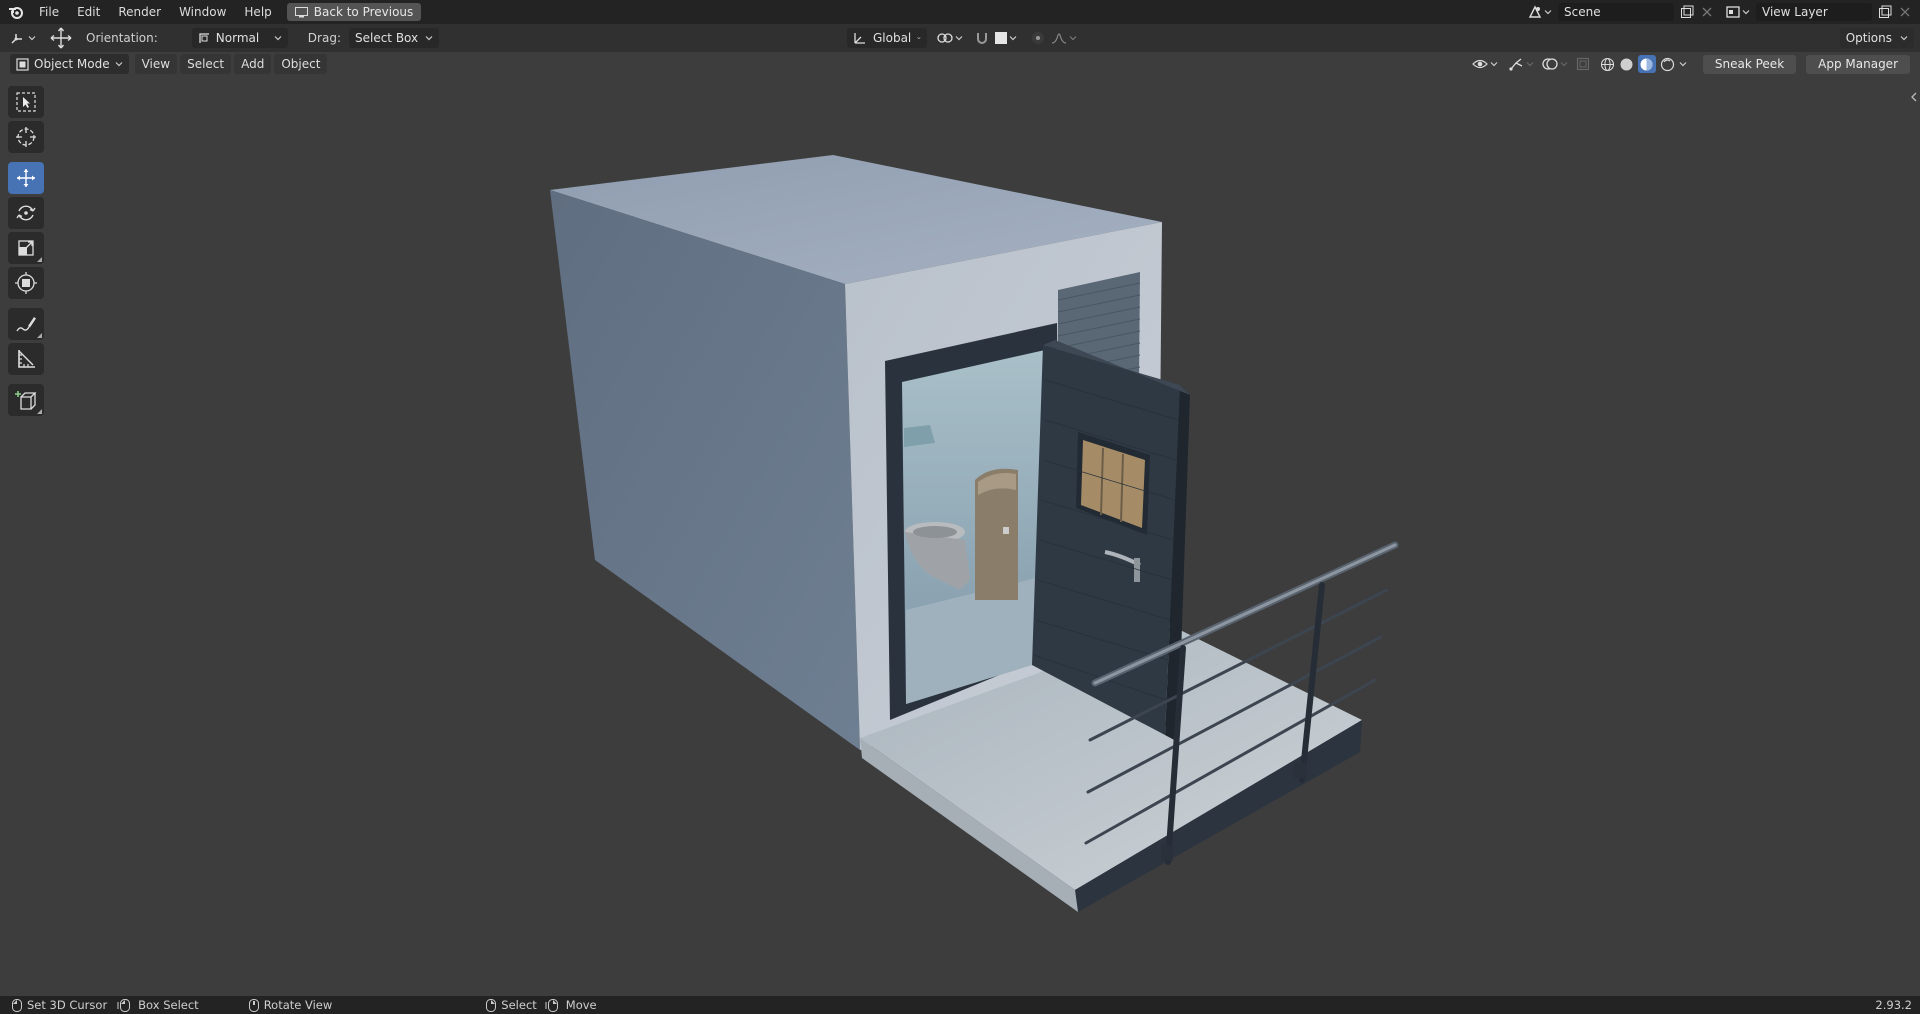  I want to click on add-cube-icon, so click(26, 400).